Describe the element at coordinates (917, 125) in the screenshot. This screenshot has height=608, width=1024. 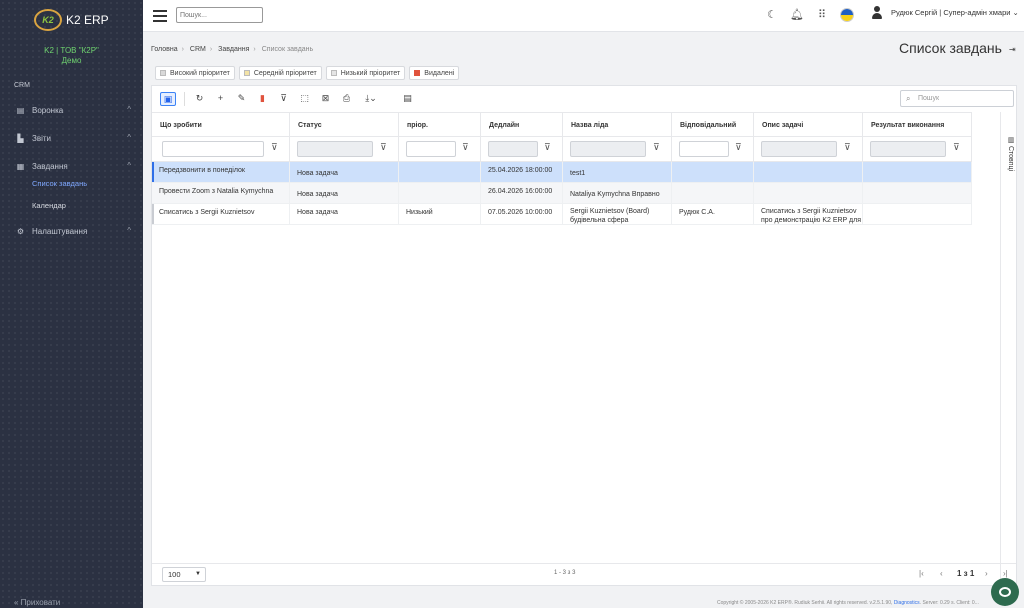
I see `col-header-result: Результат виконання` at that location.